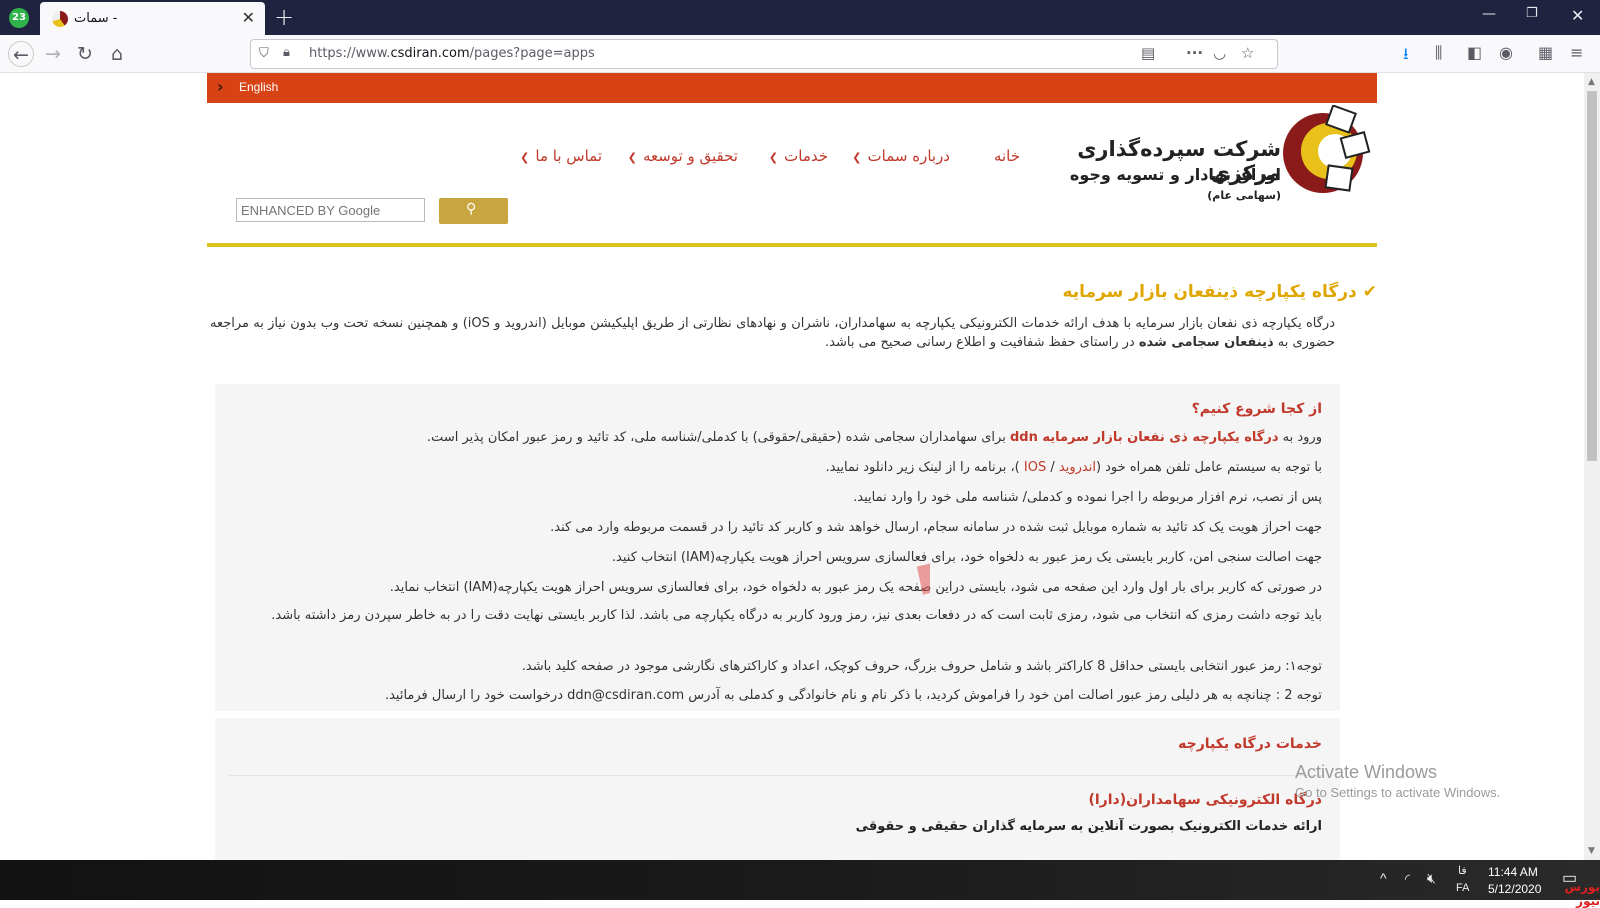  What do you see at coordinates (1256, 409) in the screenshot?
I see `getting-started-heading: از کجا شروع کنیم؟` at bounding box center [1256, 409].